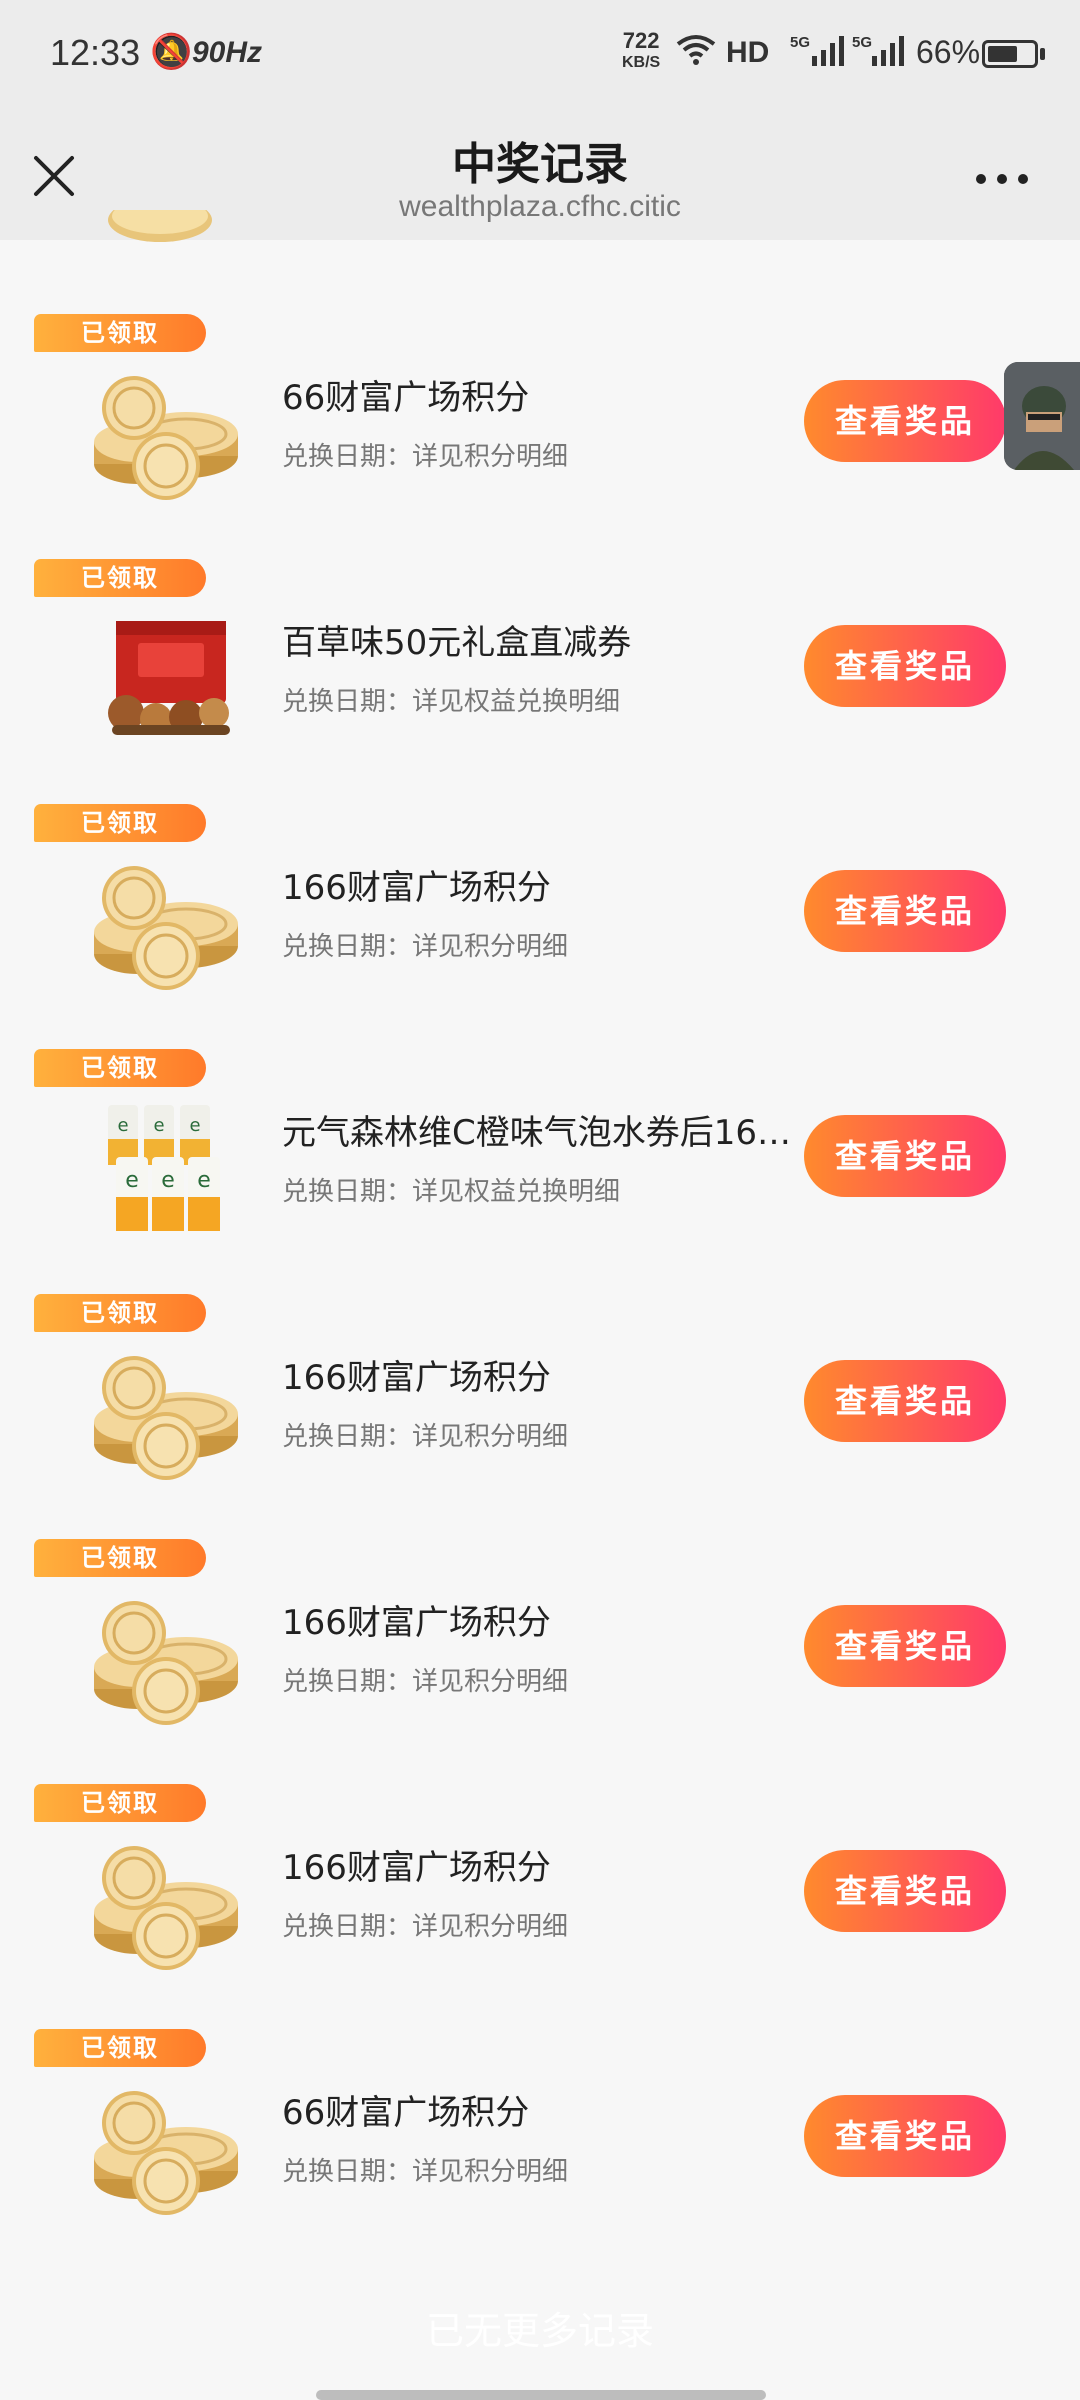 The width and height of the screenshot is (1080, 2400). I want to click on mute-bell-icon: 🔕, so click(171, 52).